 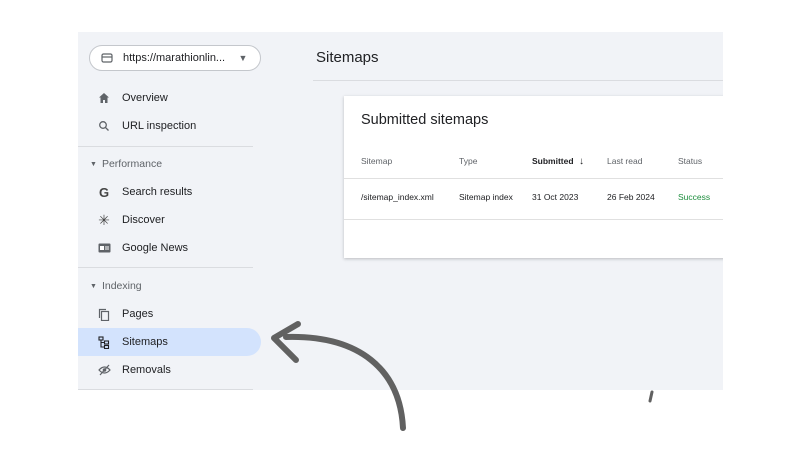 What do you see at coordinates (462, 376) in the screenshot?
I see `annotation-arrow-overlay` at bounding box center [462, 376].